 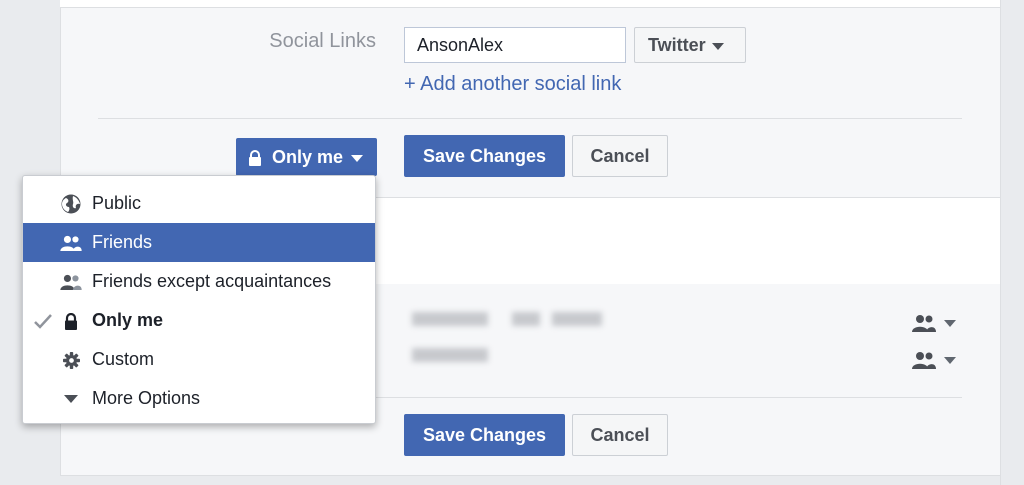 I want to click on caret-down-icon, so click(x=71, y=399).